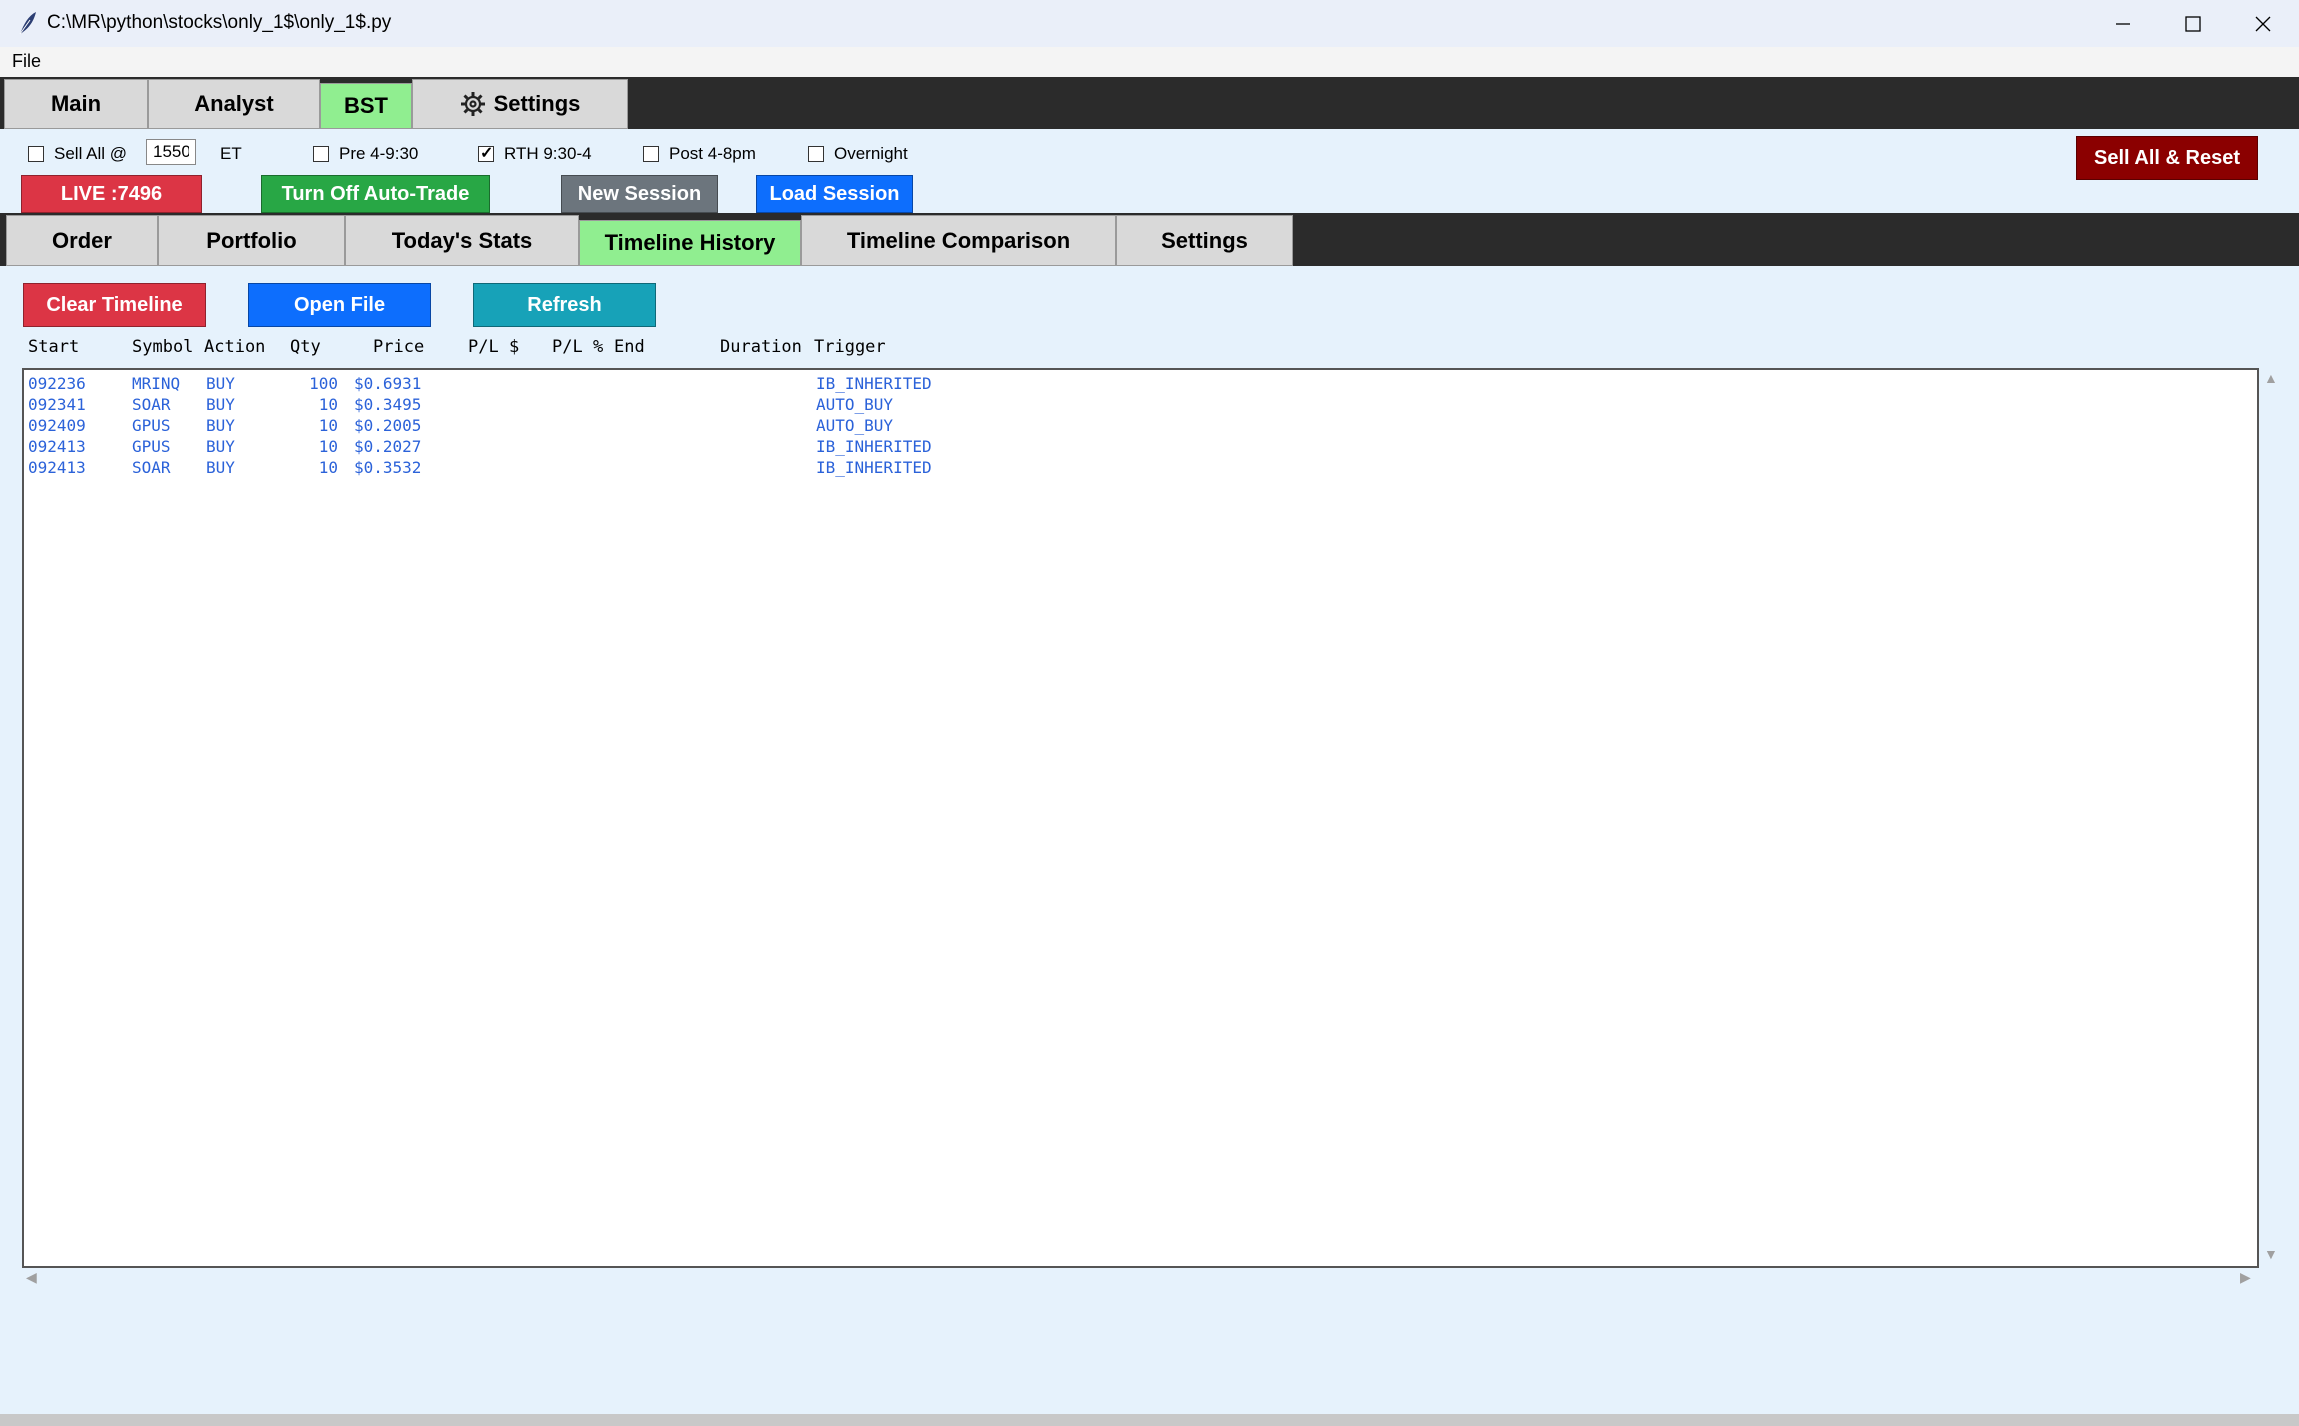 This screenshot has width=2299, height=1426. Describe the element at coordinates (816, 154) in the screenshot. I see `overnight-box` at that location.